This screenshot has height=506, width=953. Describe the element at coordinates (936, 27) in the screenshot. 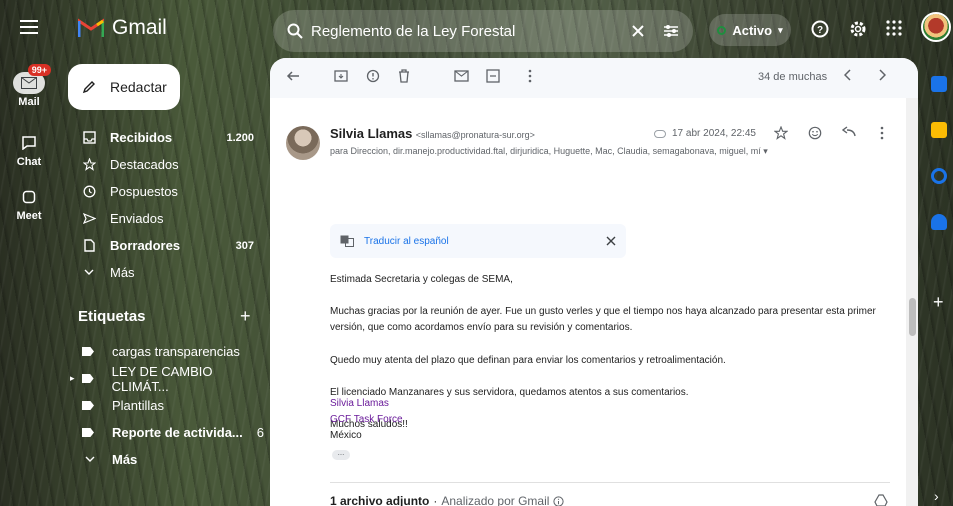

I see `account-avatar` at that location.